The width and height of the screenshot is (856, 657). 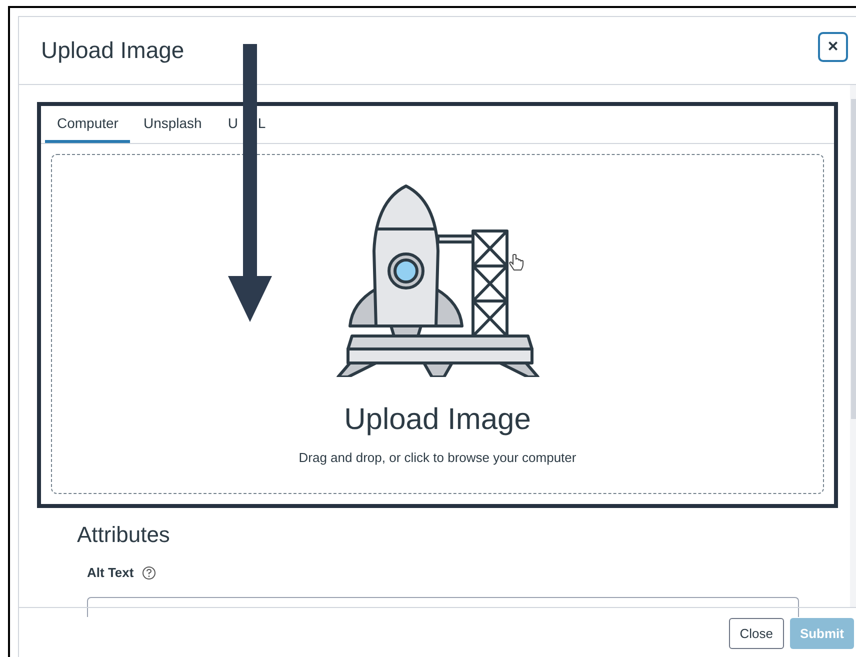 I want to click on alt-text-label: Alt Text, so click(x=110, y=573).